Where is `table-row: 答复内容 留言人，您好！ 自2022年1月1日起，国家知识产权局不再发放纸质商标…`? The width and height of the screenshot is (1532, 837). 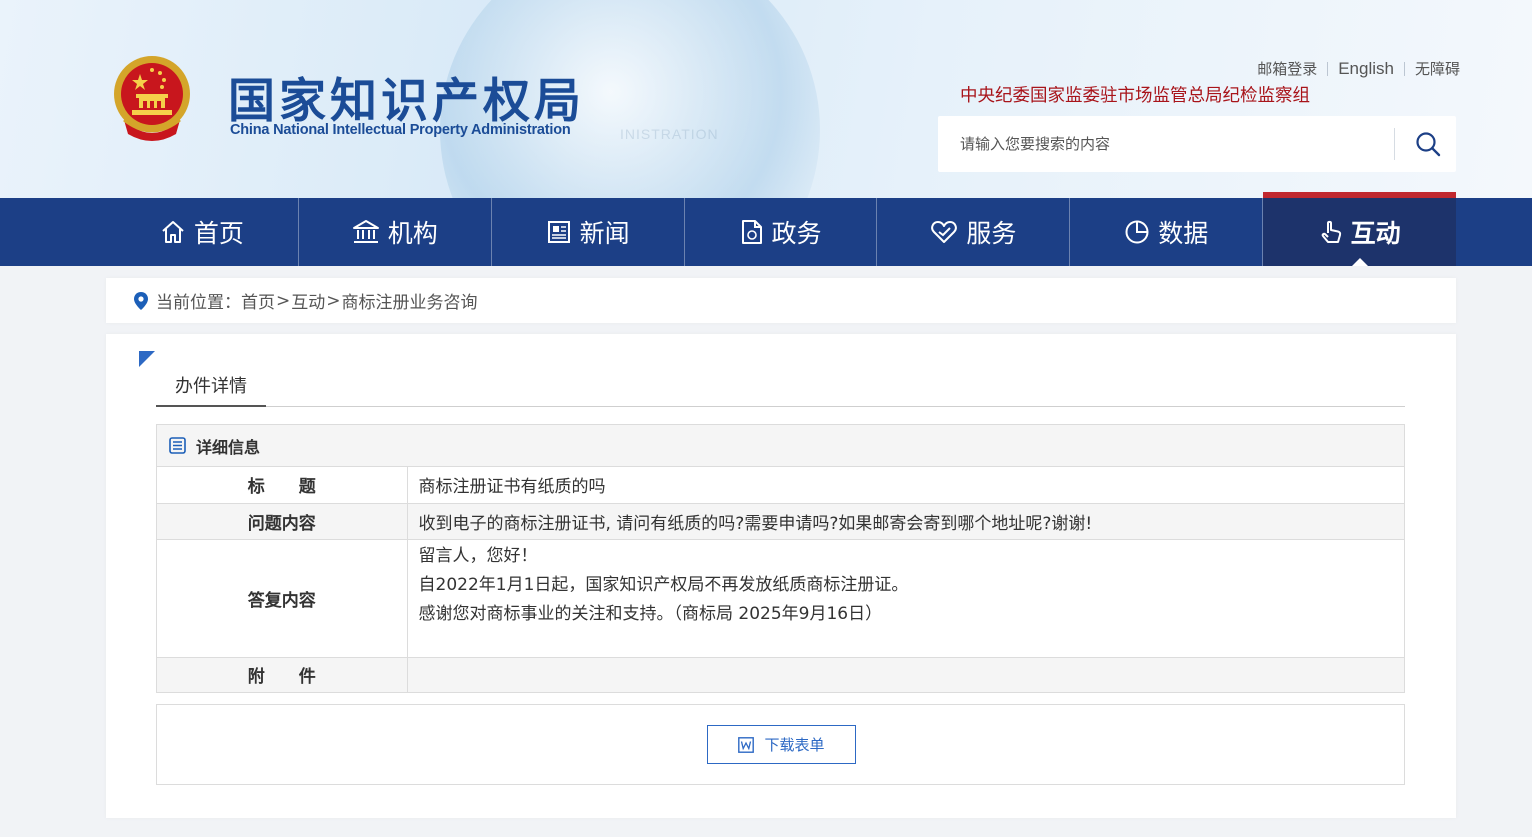 table-row: 答复内容 留言人，您好！ 自2022年1月1日起，国家知识产权局不再发放纸质商标… is located at coordinates (780, 597).